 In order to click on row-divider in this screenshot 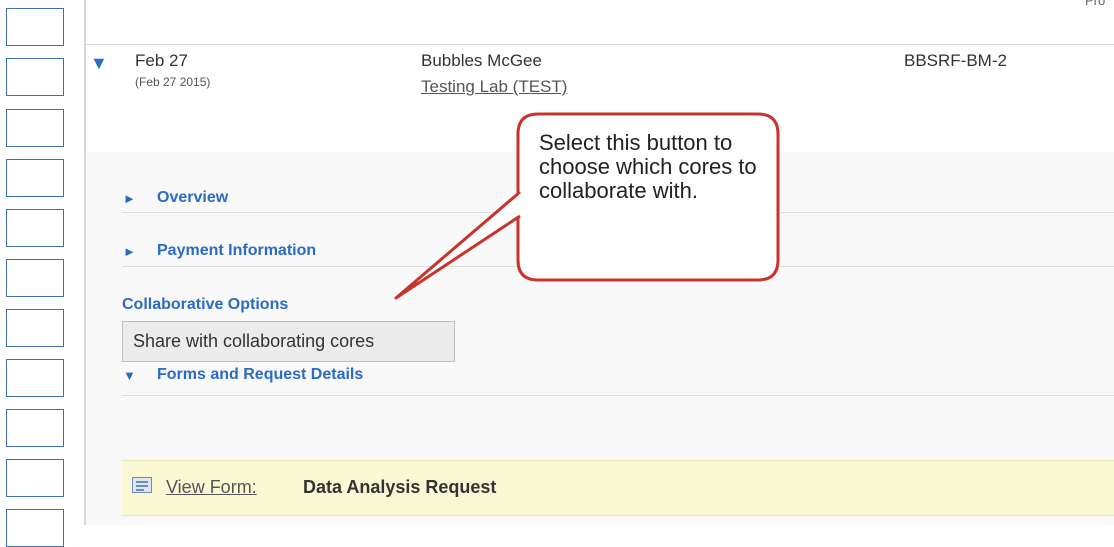, I will do `click(600, 44)`.